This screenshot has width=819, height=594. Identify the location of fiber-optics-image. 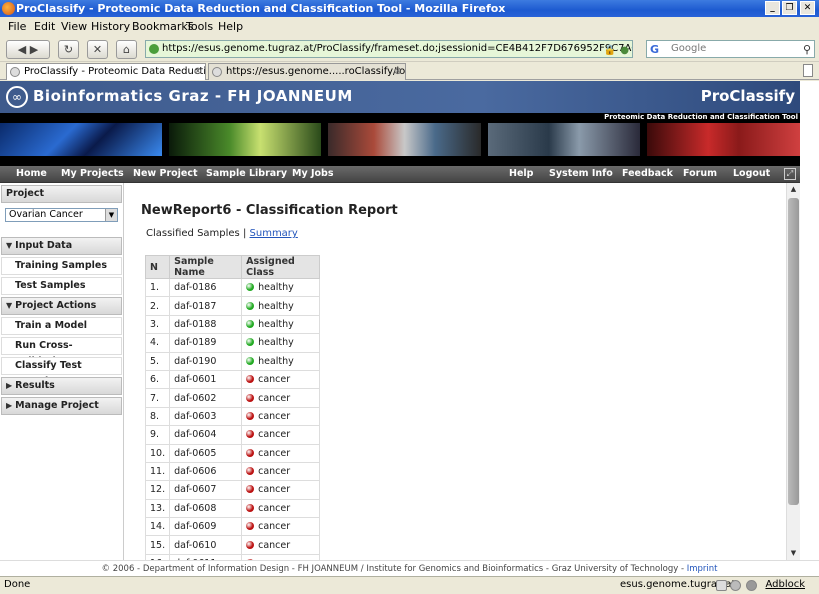
(81, 139).